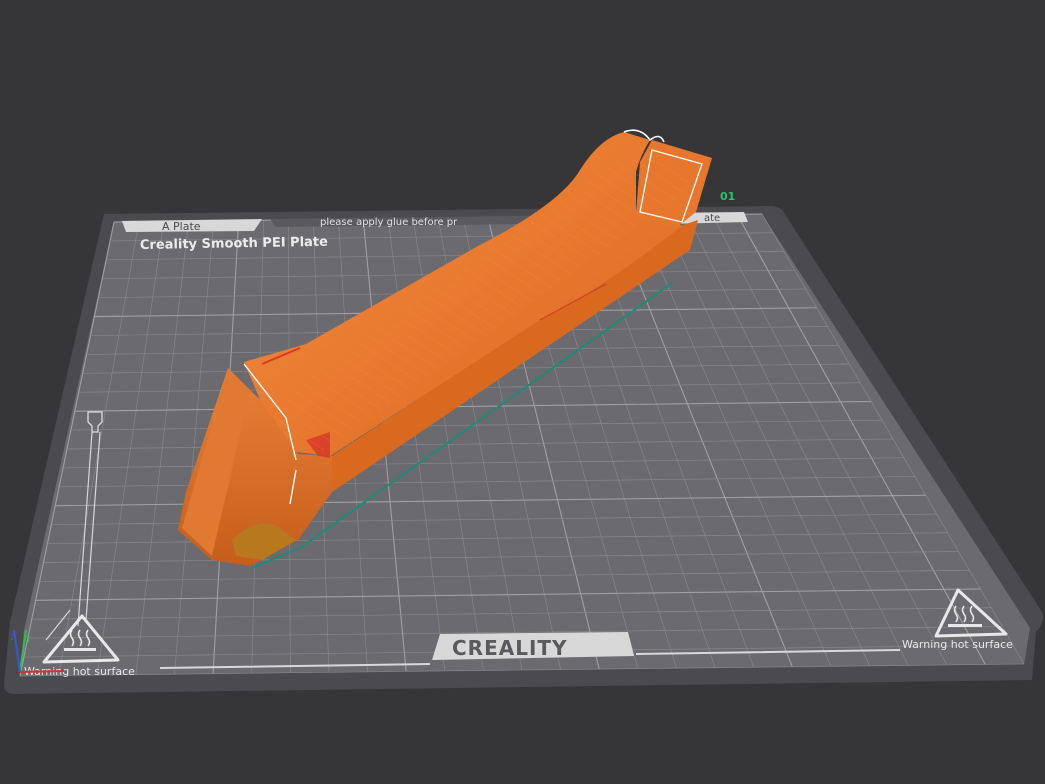 The image size is (1045, 784). Describe the element at coordinates (510, 648) in the screenshot. I see `brand-logo: CREALITY` at that location.